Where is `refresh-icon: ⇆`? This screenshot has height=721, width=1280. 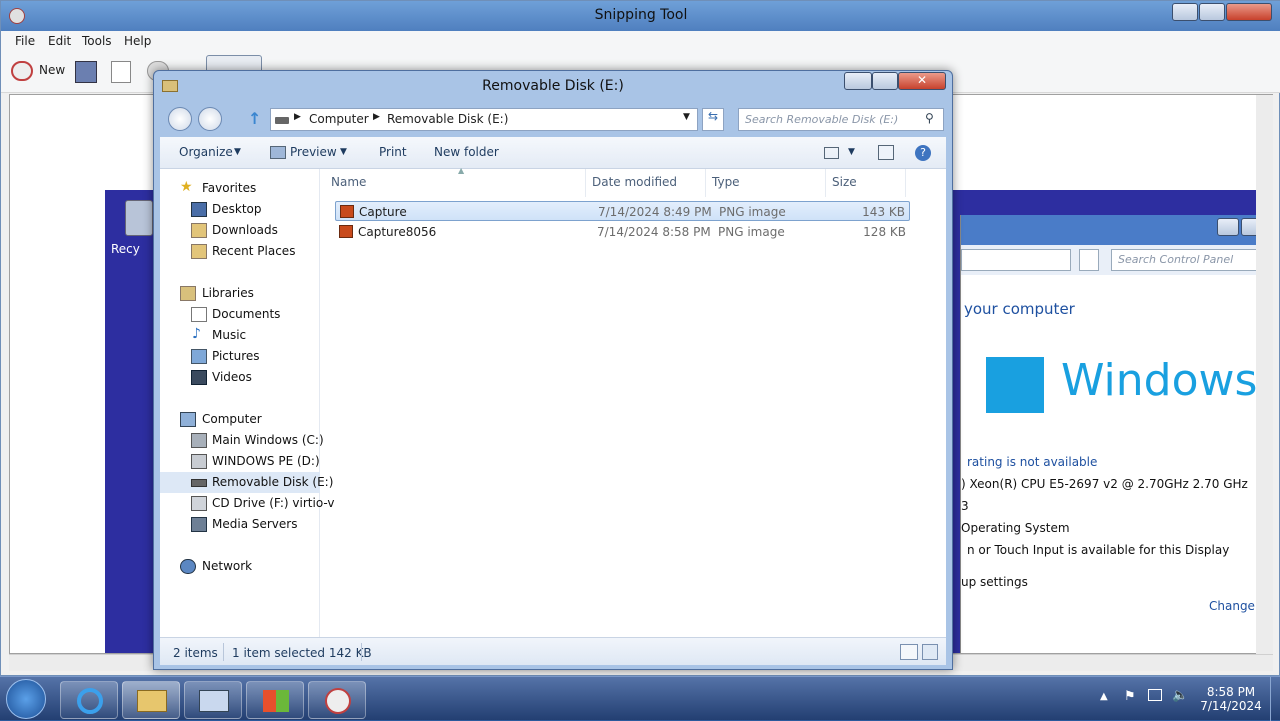 refresh-icon: ⇆ is located at coordinates (713, 119).